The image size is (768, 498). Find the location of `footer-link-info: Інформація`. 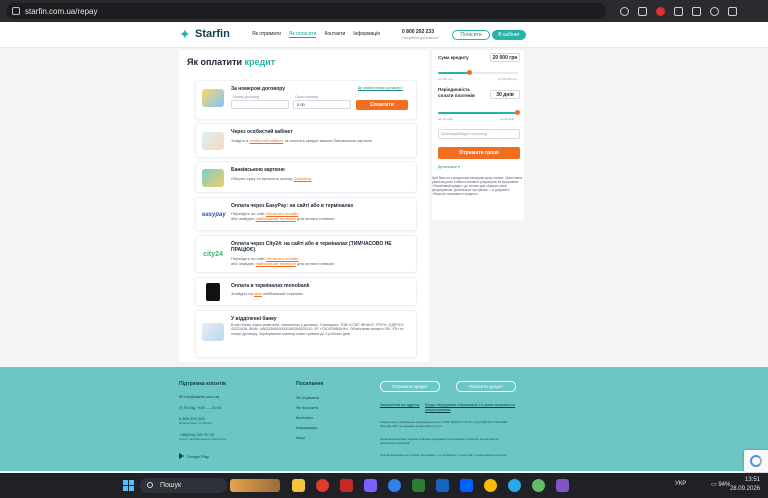

footer-link-info: Інформація is located at coordinates (306, 427).